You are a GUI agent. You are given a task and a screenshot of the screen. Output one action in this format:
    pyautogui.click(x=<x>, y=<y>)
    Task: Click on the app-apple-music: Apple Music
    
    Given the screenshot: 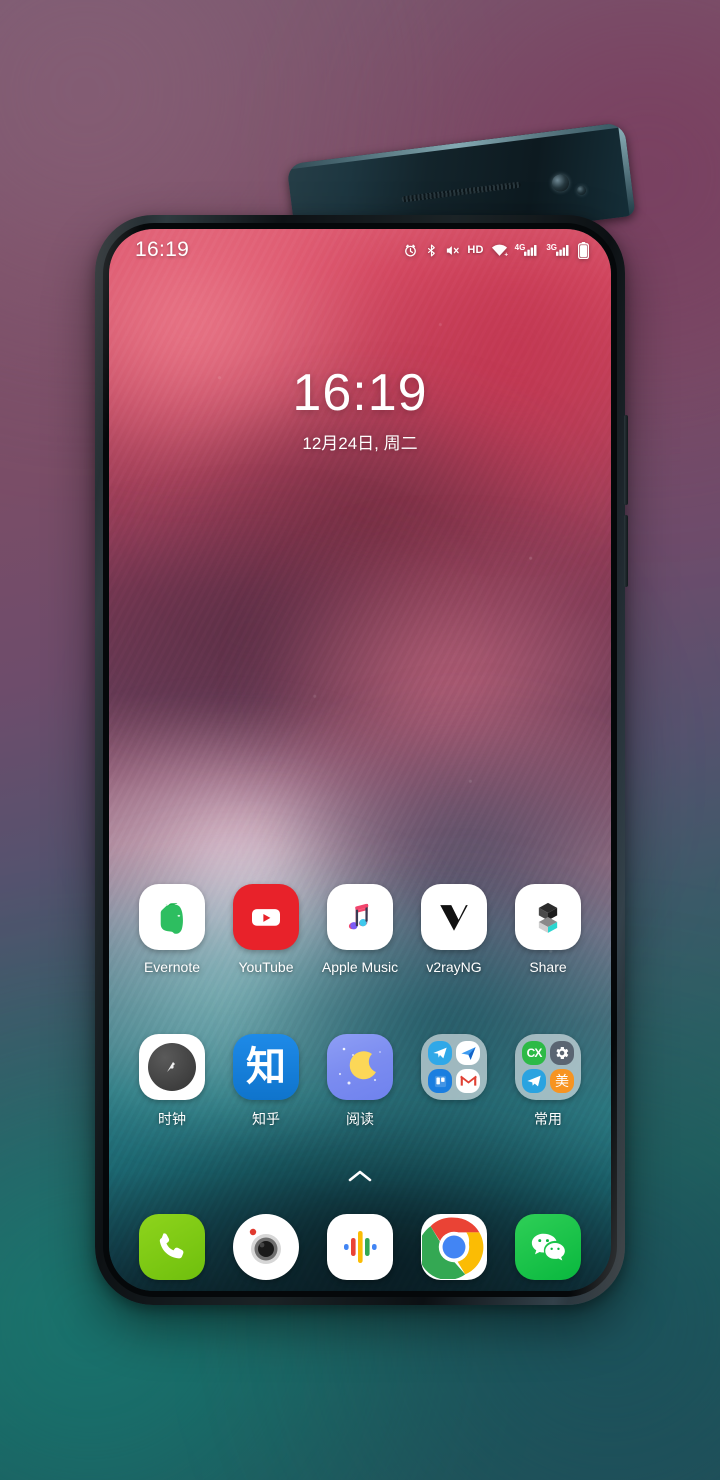 What is the action you would take?
    pyautogui.click(x=360, y=929)
    